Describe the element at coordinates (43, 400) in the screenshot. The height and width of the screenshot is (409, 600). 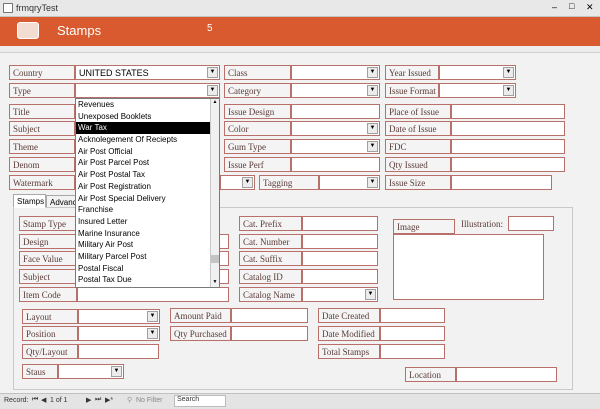
I see `prev-record-icon: ◀` at that location.